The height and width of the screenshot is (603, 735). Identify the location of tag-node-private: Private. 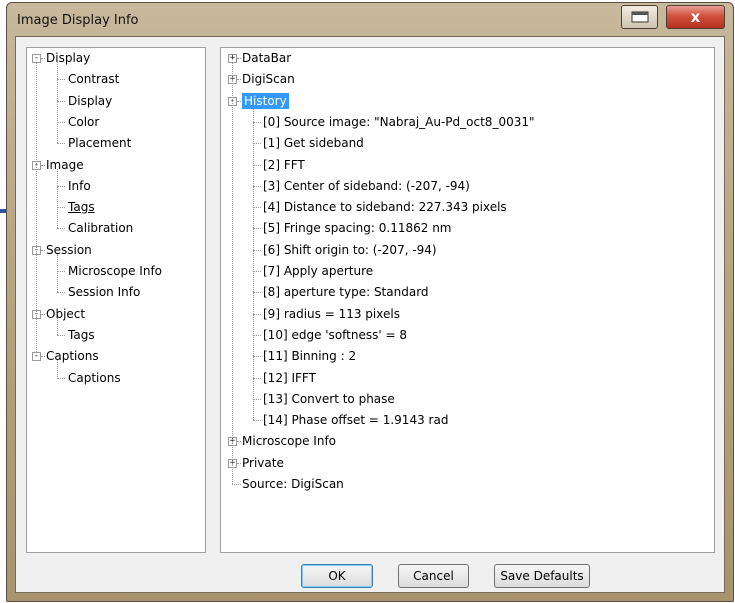
(263, 463).